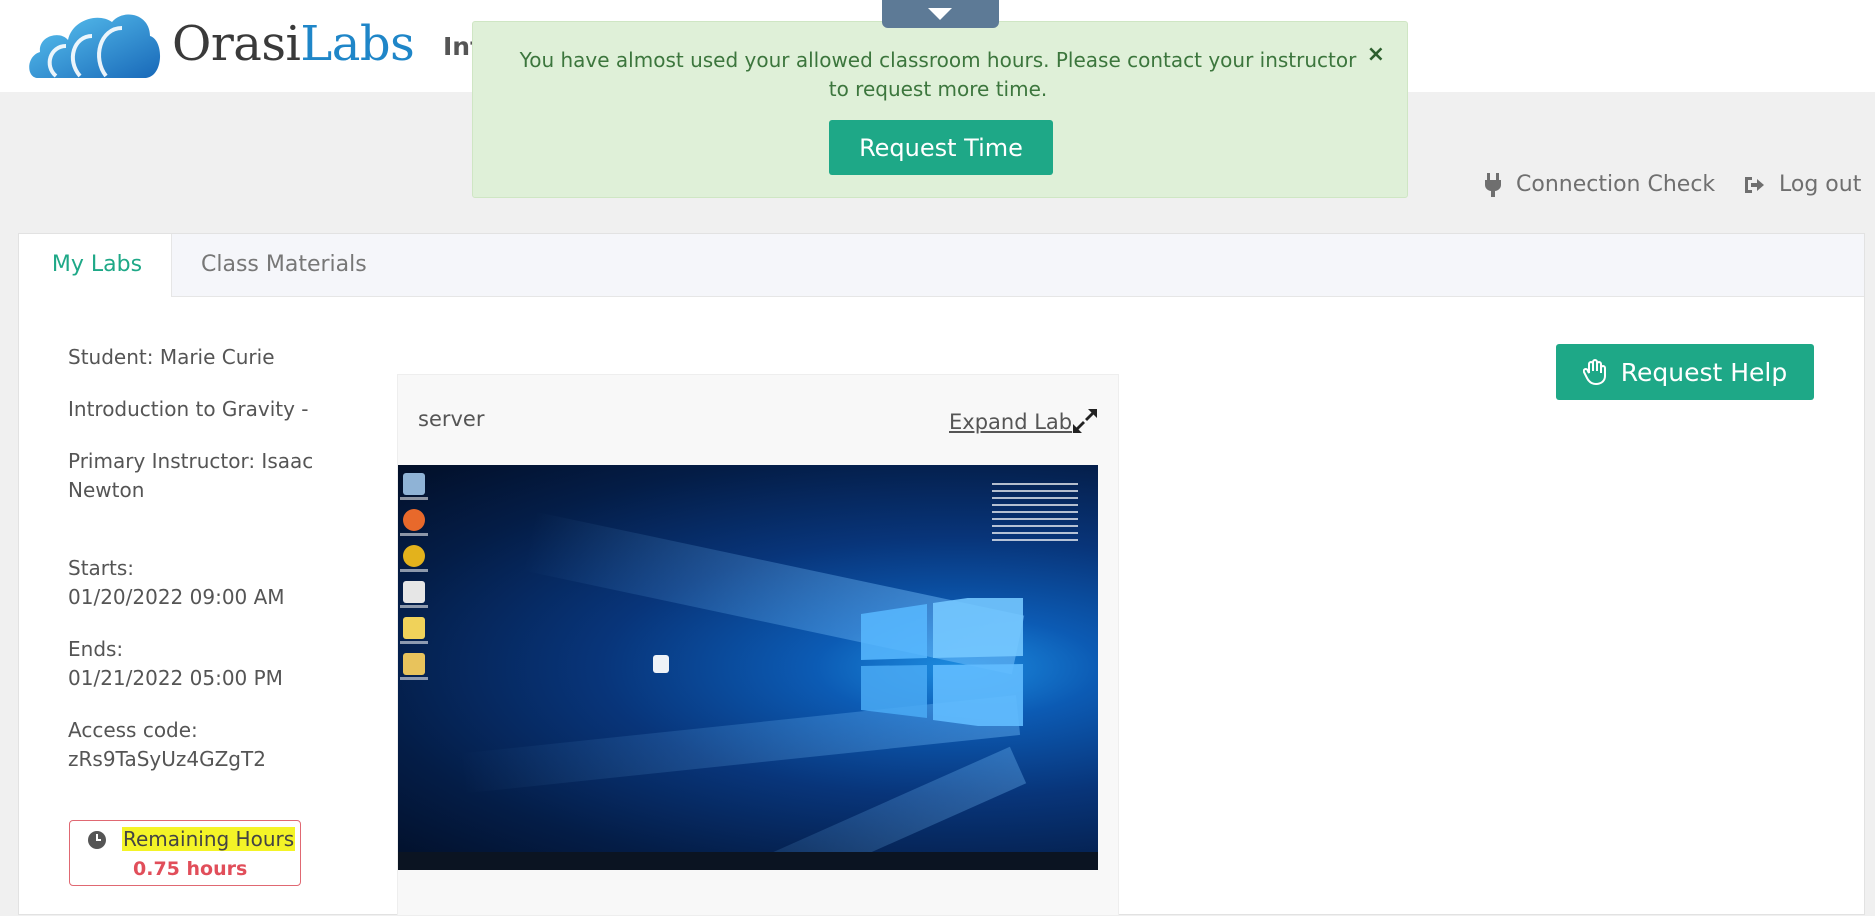 Image resolution: width=1875 pixels, height=916 pixels. Describe the element at coordinates (176, 597) in the screenshot. I see `starts-value: 01/20/2022 09:00 AM` at that location.